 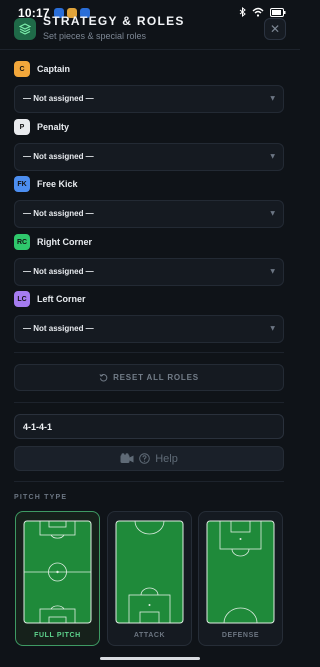 What do you see at coordinates (64, 242) in the screenshot?
I see `role-label: Right Corner` at bounding box center [64, 242].